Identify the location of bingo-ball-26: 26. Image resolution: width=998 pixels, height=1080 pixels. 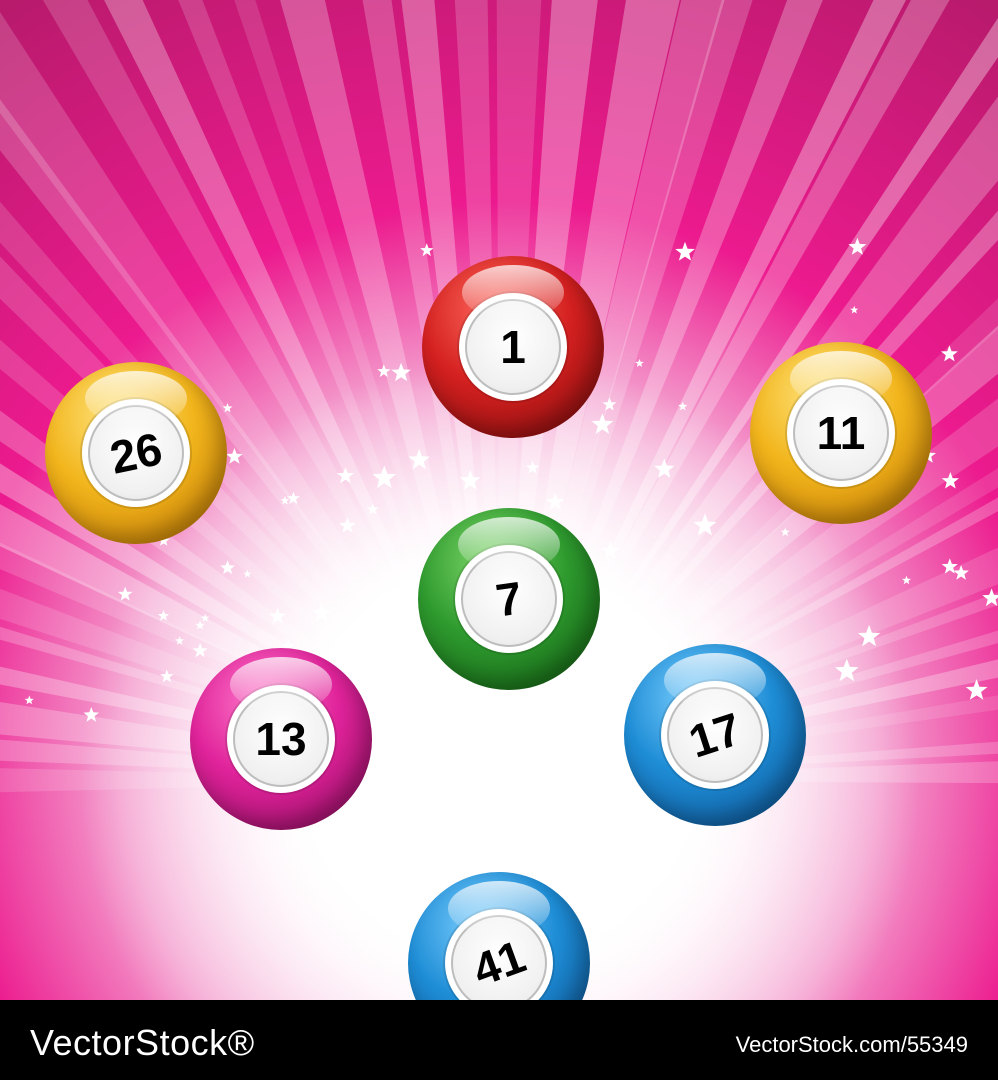
(136, 453).